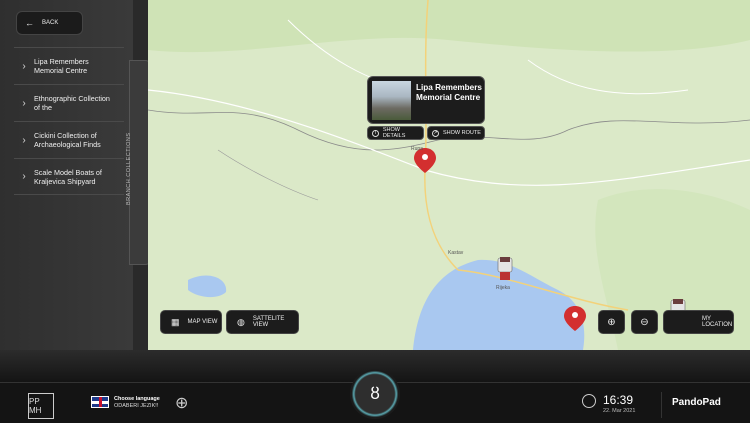 This screenshot has width=750, height=423. I want to click on show-route-button: ↗ SHOW ROUTE, so click(456, 133).